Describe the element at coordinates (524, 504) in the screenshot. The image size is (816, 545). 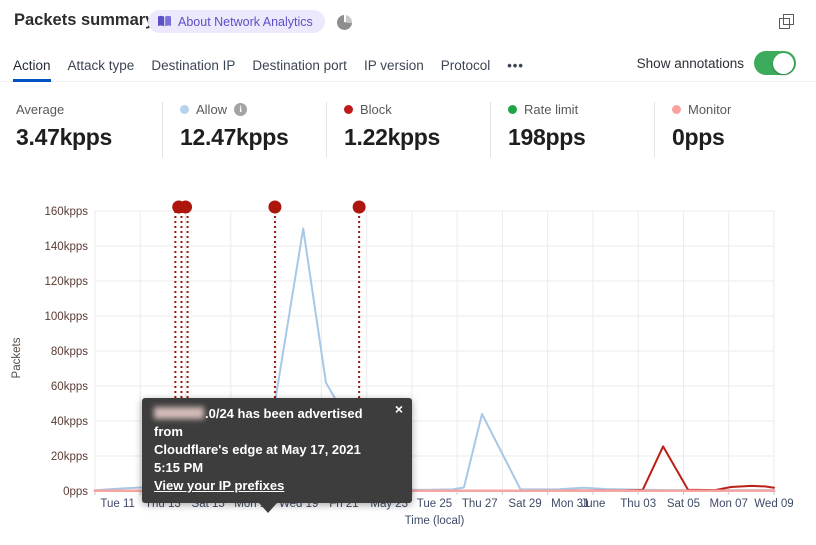
I see `svg-text: Sat 29` at that location.